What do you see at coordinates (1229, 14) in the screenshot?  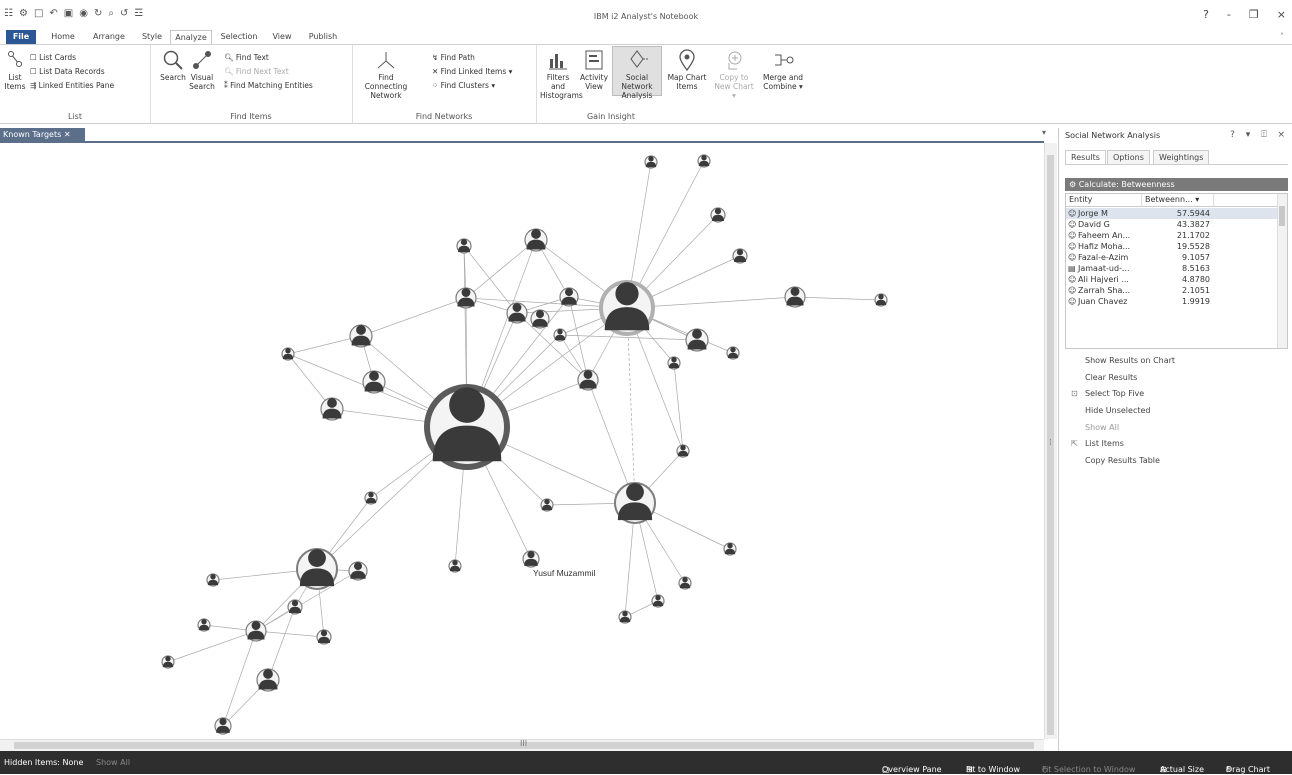 I see `minimize-button: -` at bounding box center [1229, 14].